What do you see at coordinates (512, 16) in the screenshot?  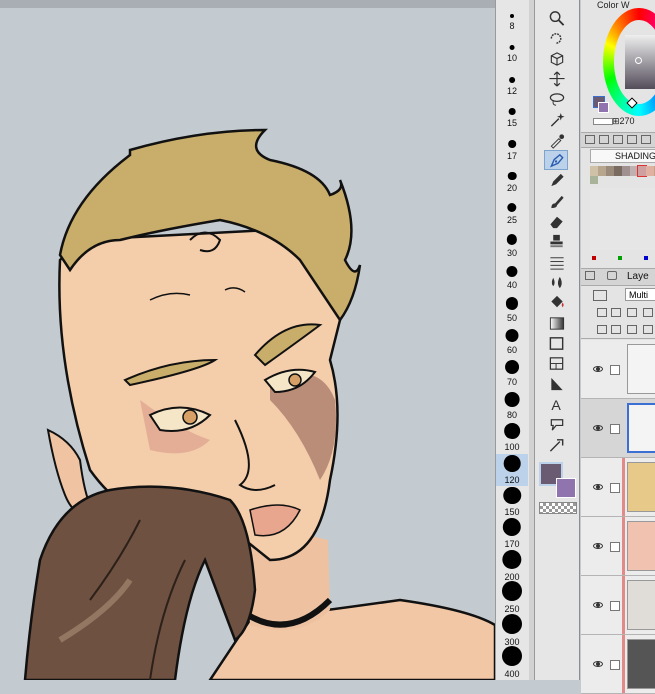 I see `brush-size-8: 8` at bounding box center [512, 16].